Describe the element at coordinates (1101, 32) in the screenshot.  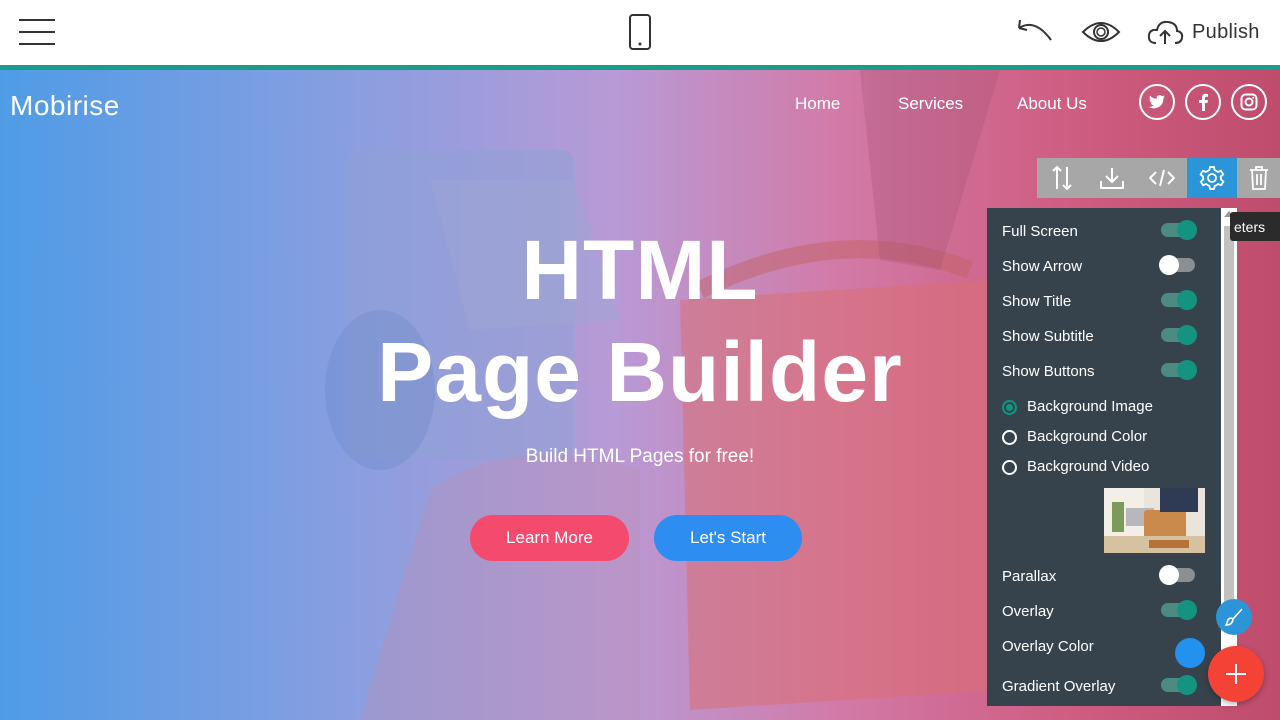
I see `eye-icon` at that location.